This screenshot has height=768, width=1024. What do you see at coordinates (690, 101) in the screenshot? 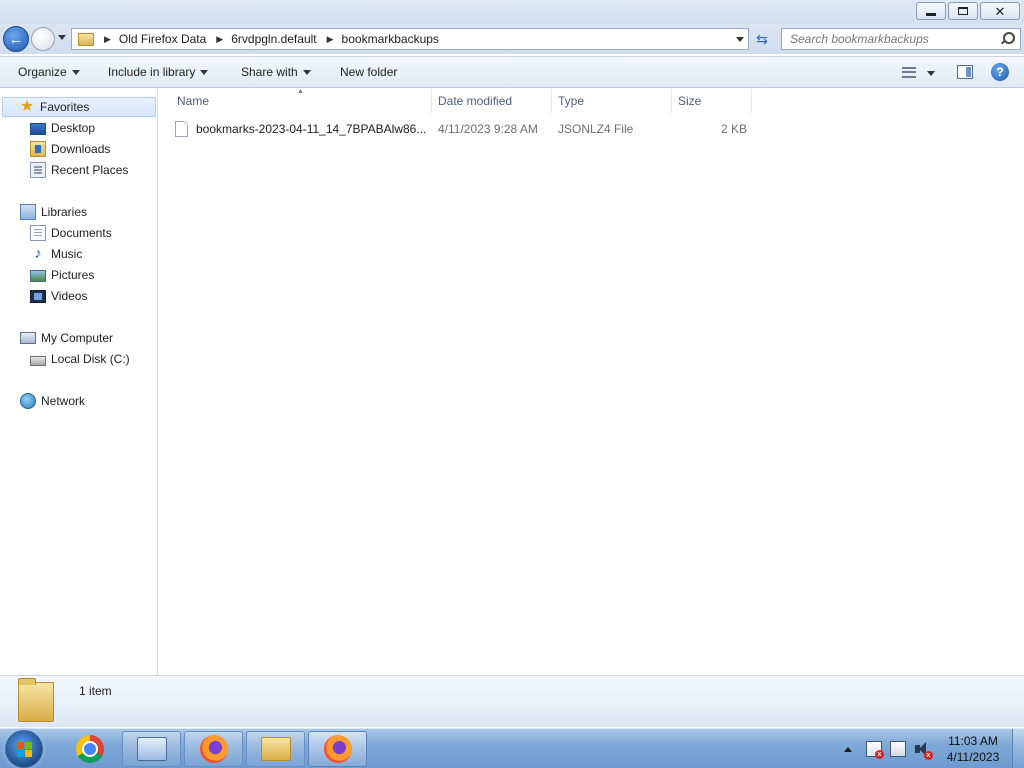
I see `column-header-label: Size` at bounding box center [690, 101].